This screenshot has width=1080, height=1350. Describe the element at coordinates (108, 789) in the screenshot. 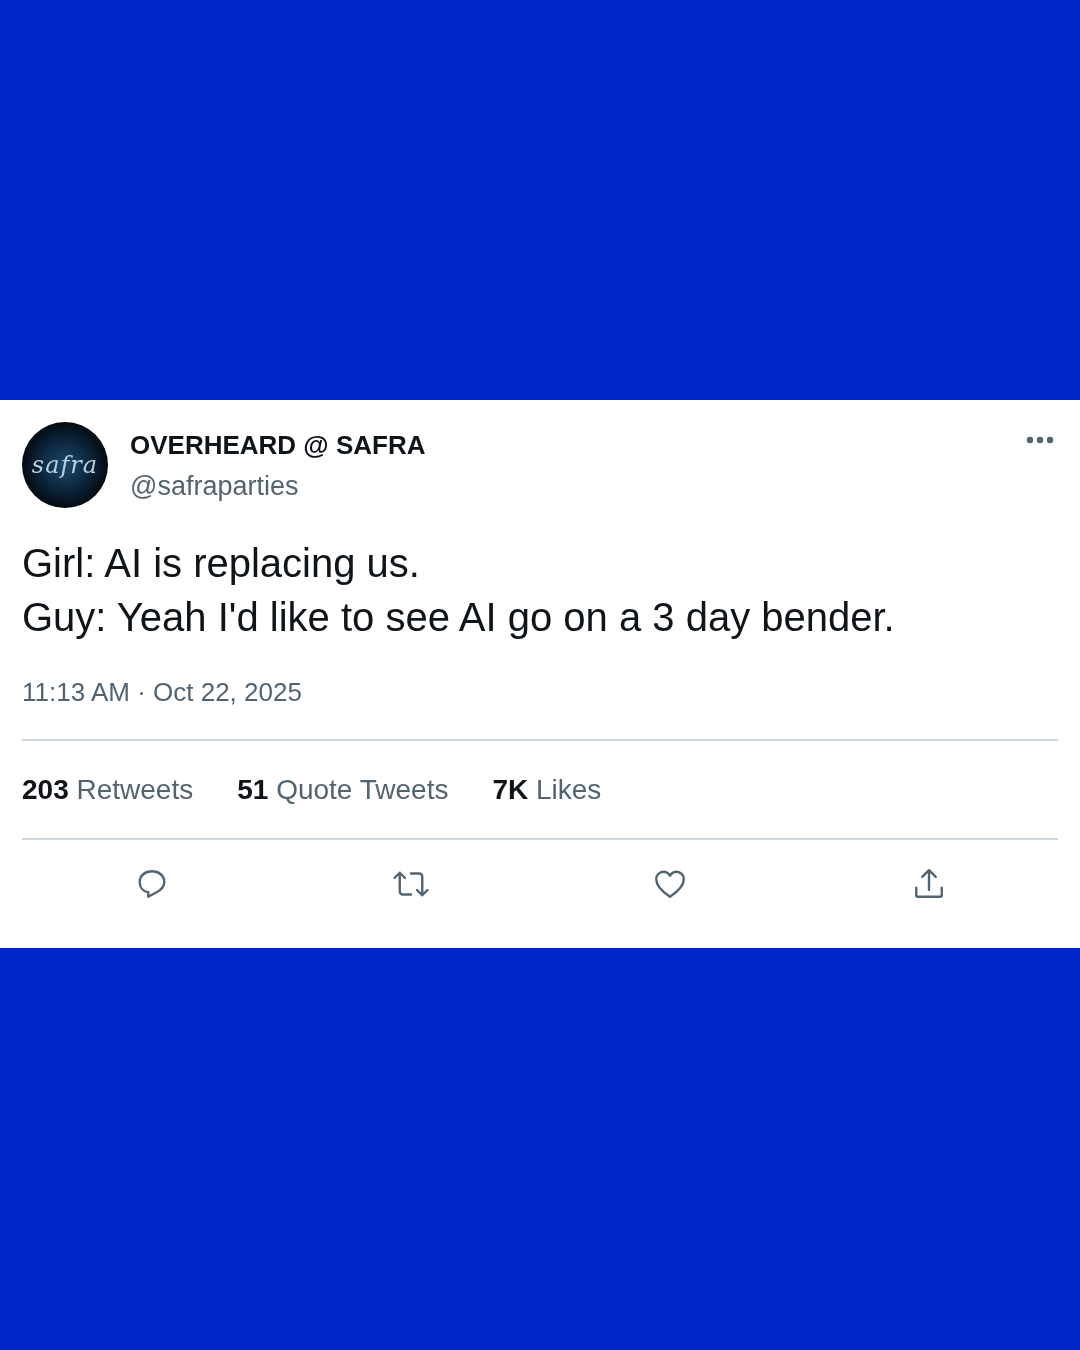

I see `stat-link: 203 Retweets` at that location.